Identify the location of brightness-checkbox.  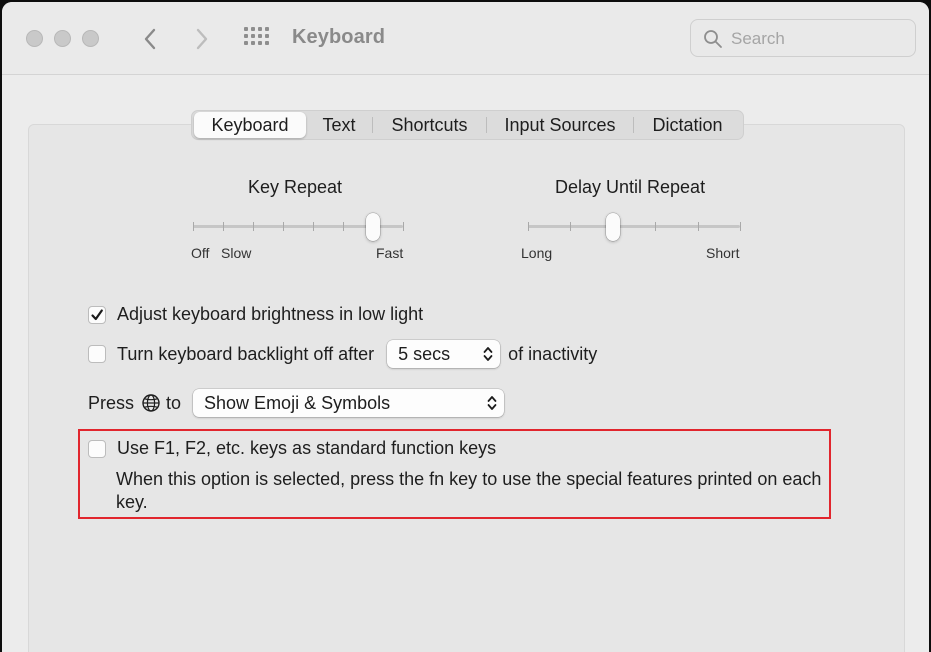
(97, 314).